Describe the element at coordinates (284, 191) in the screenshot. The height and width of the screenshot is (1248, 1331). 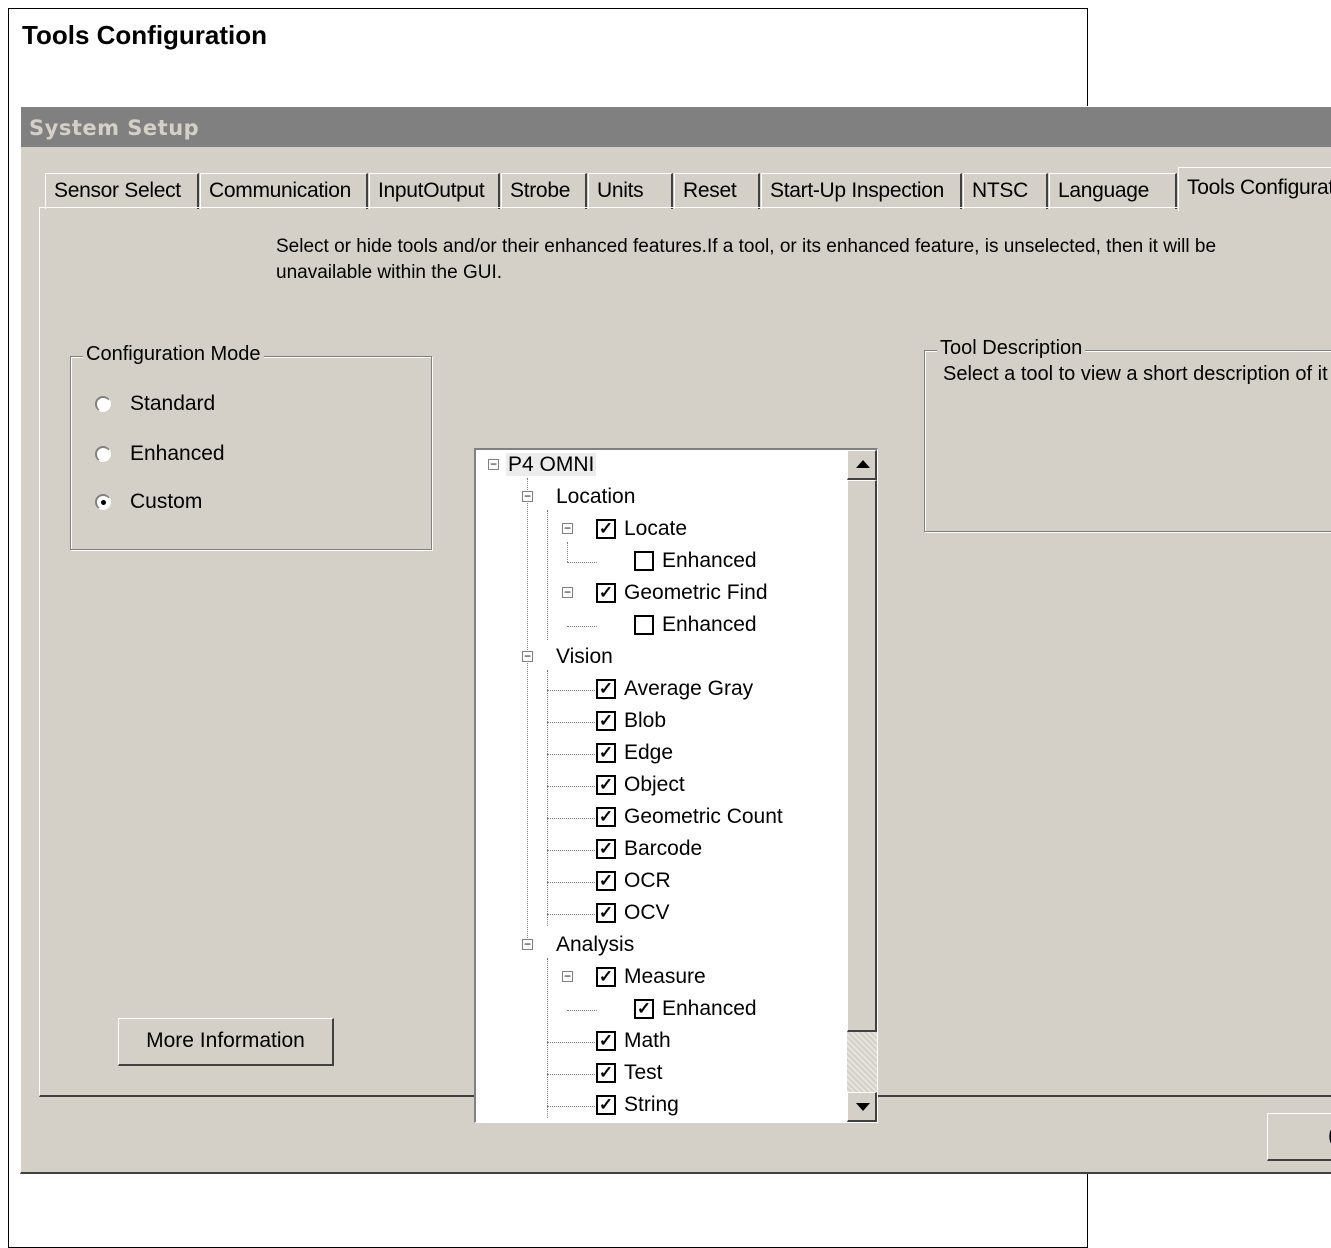
I see `tab-communication: Communication` at that location.